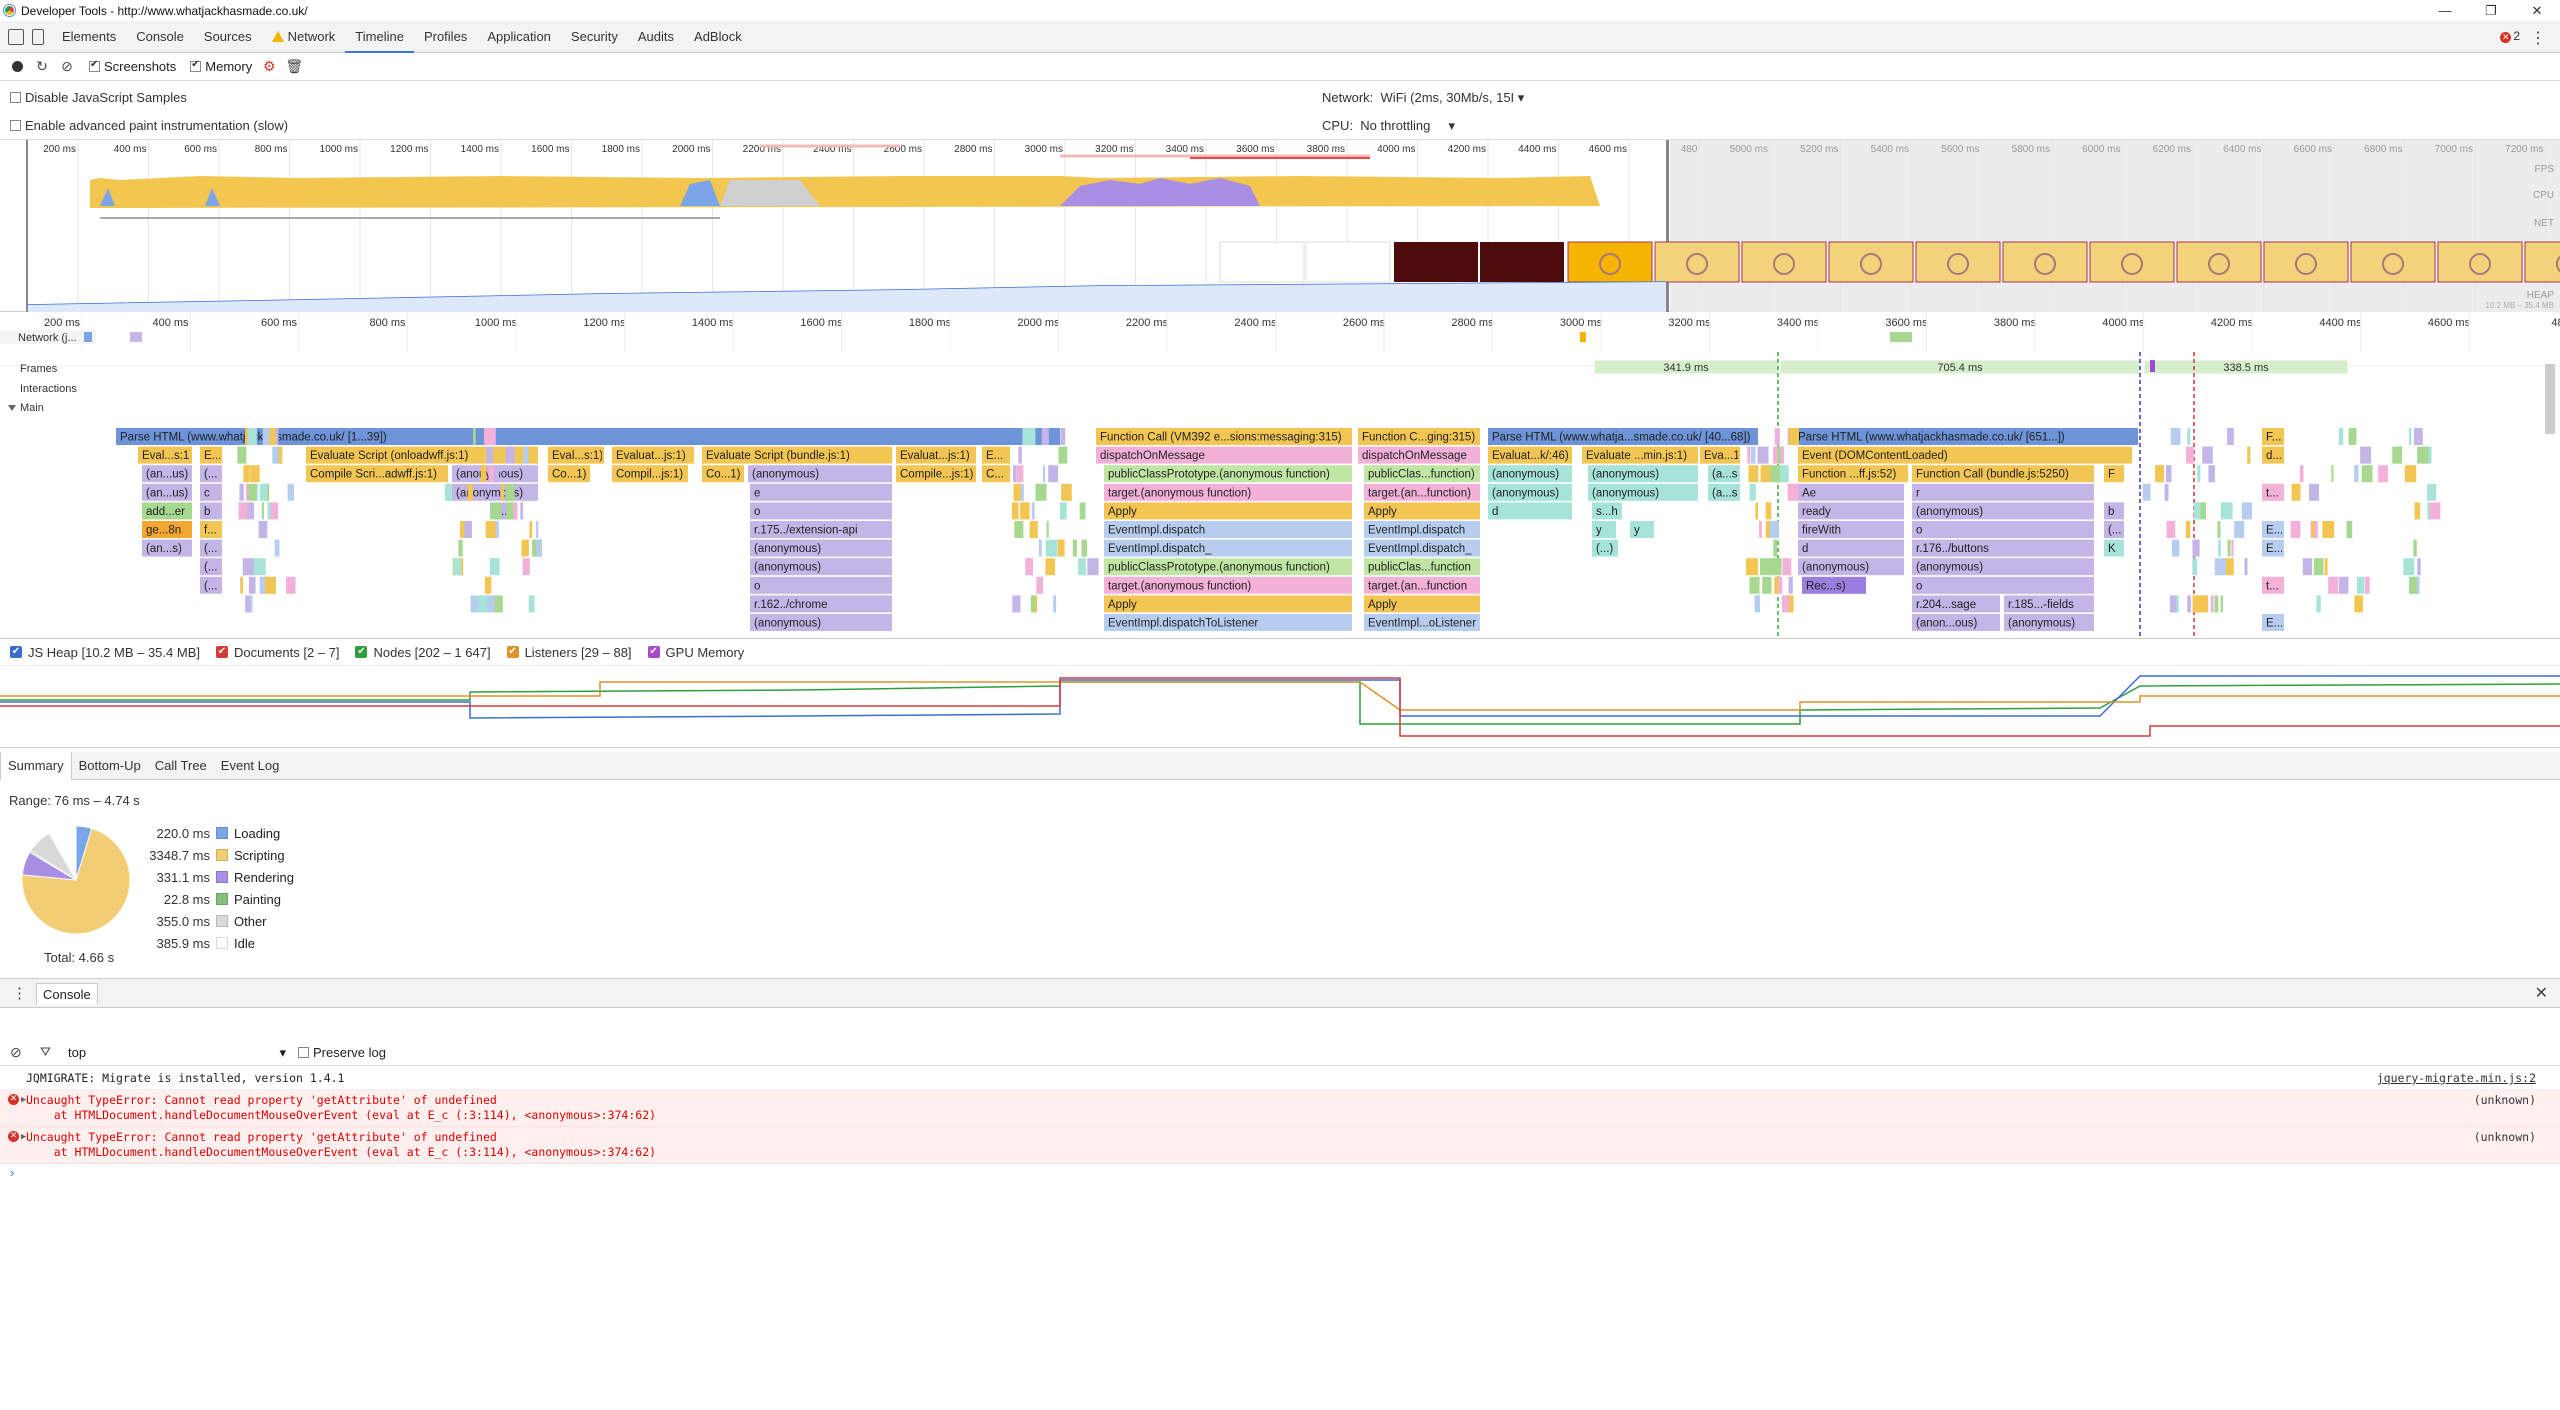 The image size is (2560, 1410). I want to click on gpu-memory-checkbox: ✔ GPU Memory, so click(695, 652).